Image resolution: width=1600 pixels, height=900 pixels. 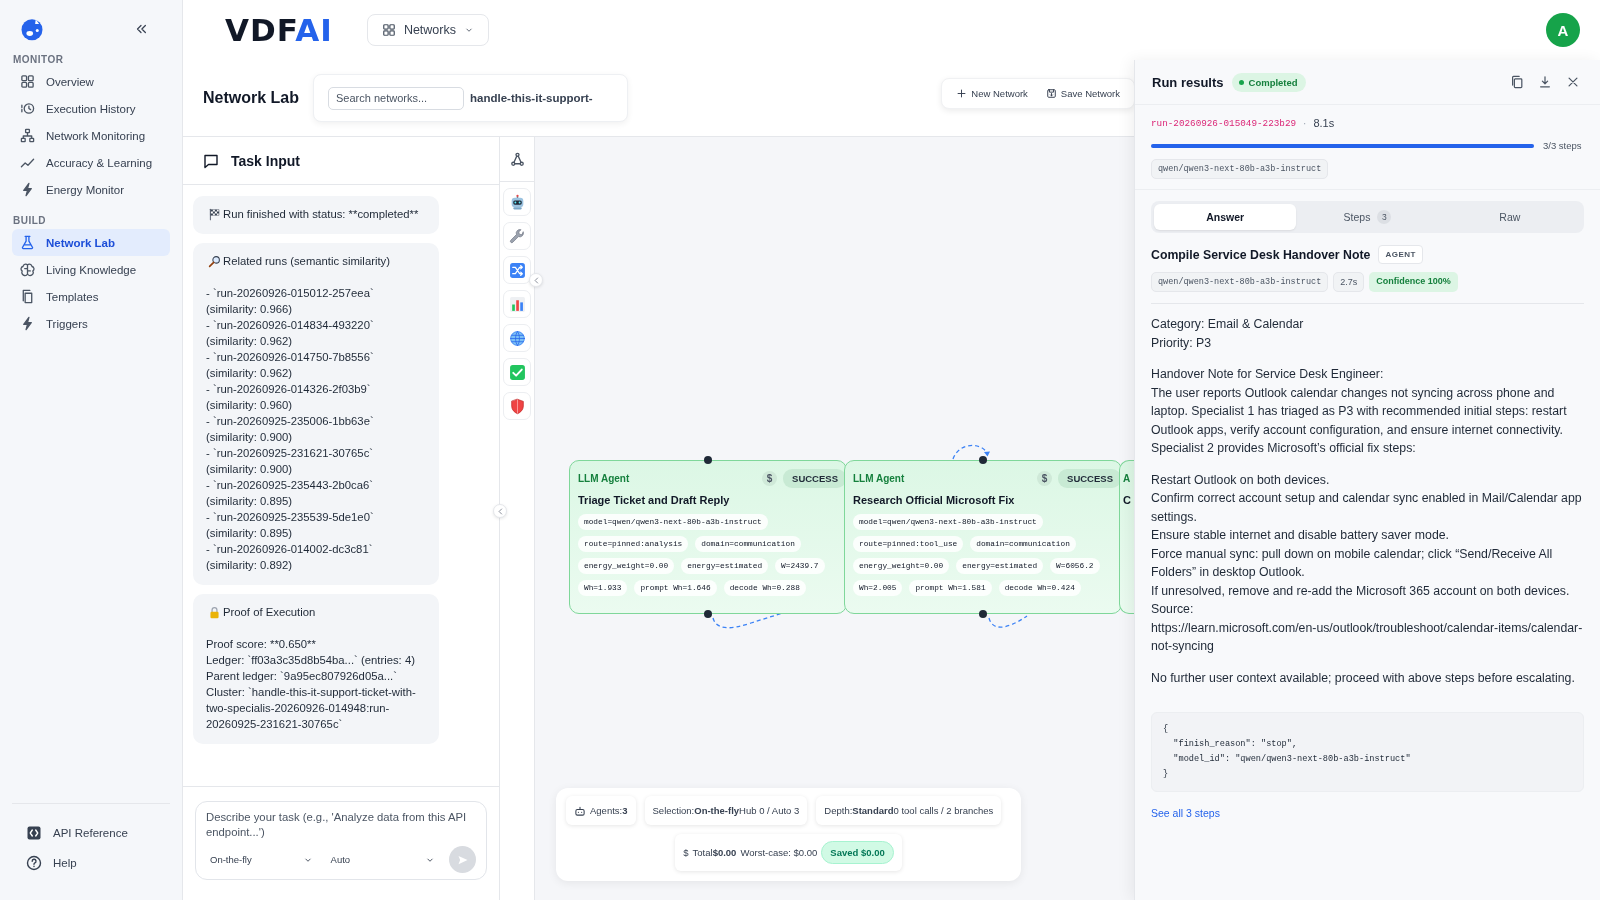 I want to click on tab: Answer, so click(x=1225, y=217).